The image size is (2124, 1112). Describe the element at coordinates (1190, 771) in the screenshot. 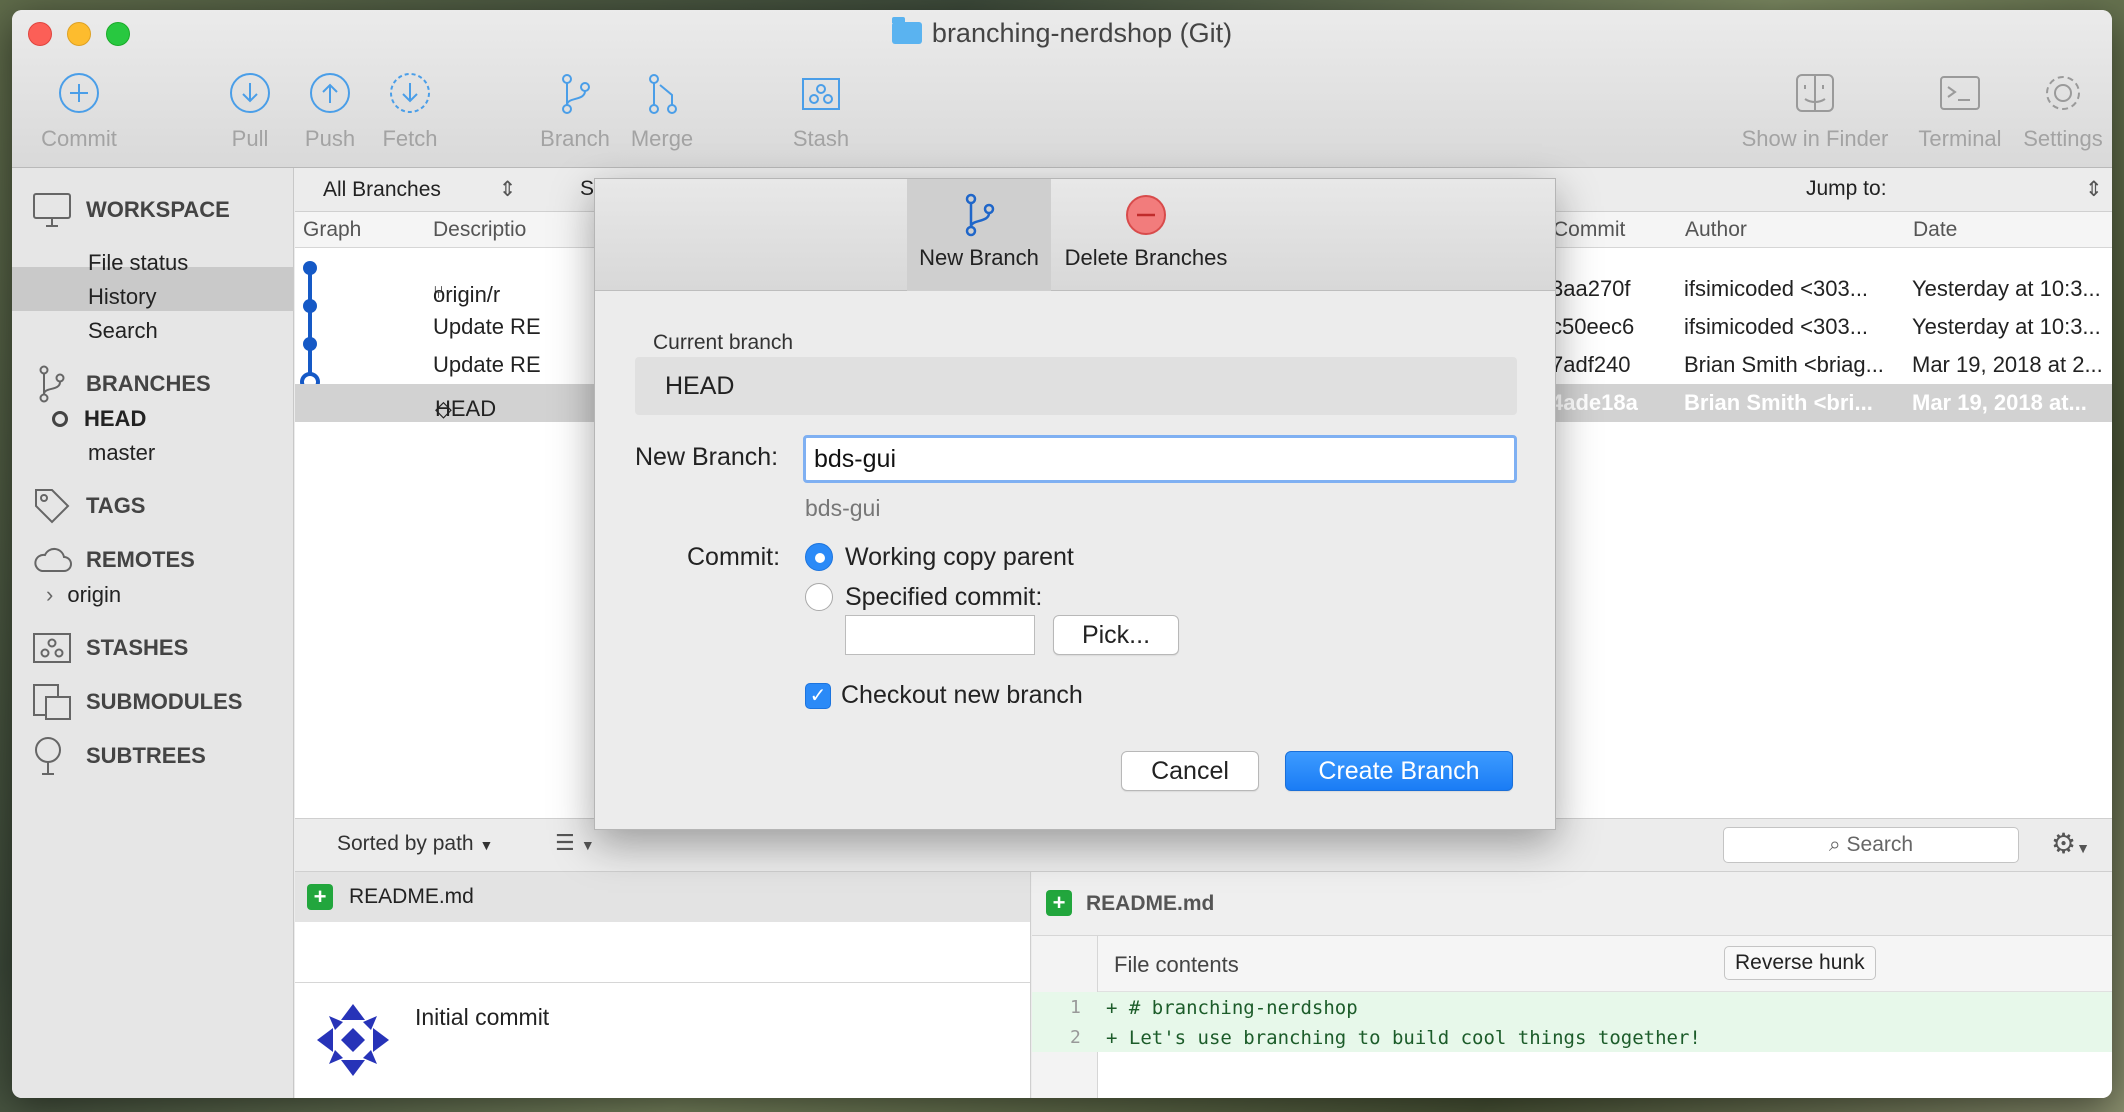

I see `cancel-button: Cancel` at that location.